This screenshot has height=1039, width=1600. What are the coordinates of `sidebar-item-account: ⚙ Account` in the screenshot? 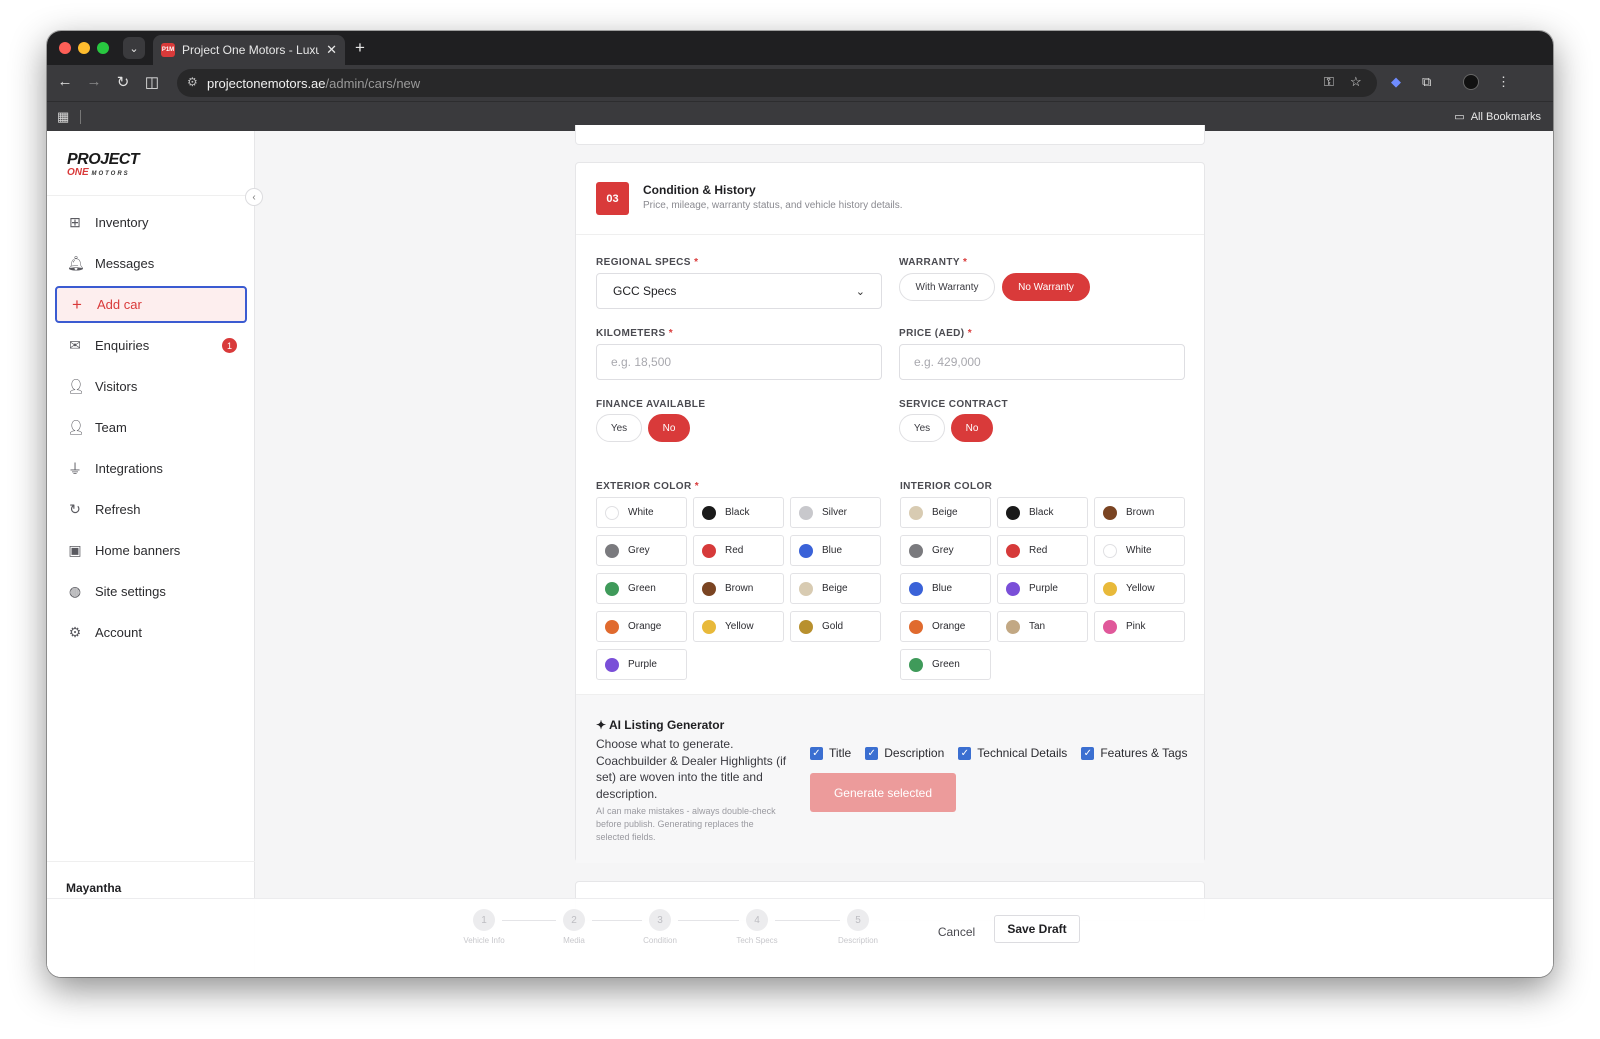 It's located at (151, 632).